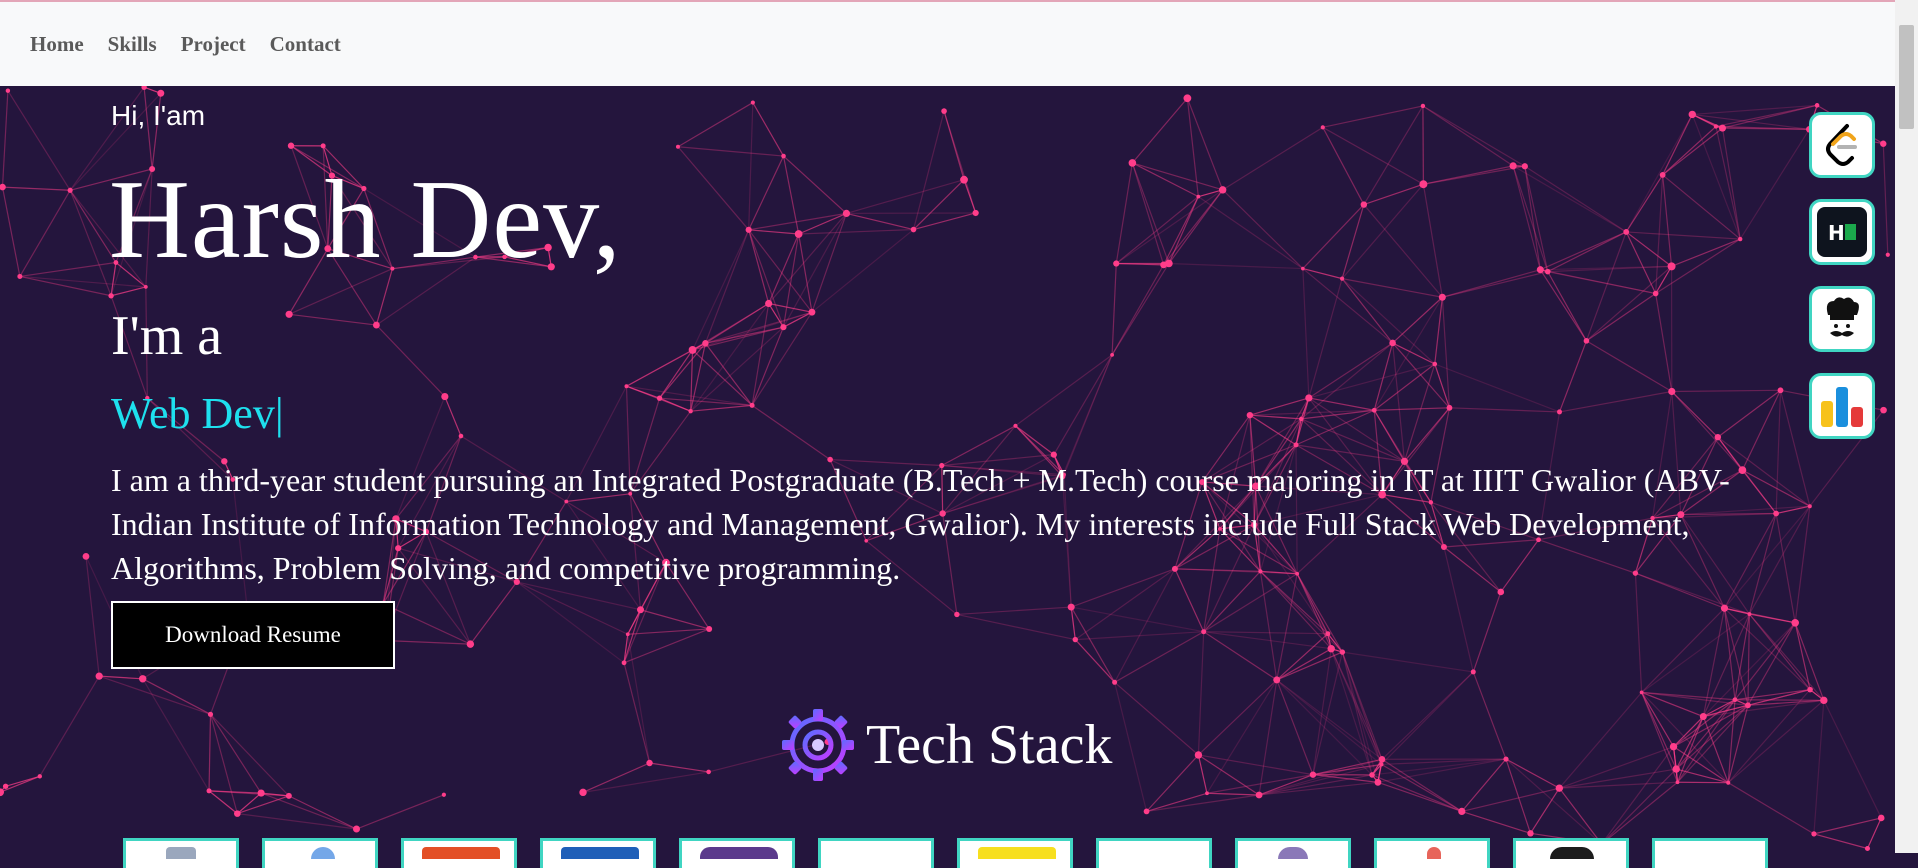  Describe the element at coordinates (1842, 406) in the screenshot. I see `codeforces-link` at that location.